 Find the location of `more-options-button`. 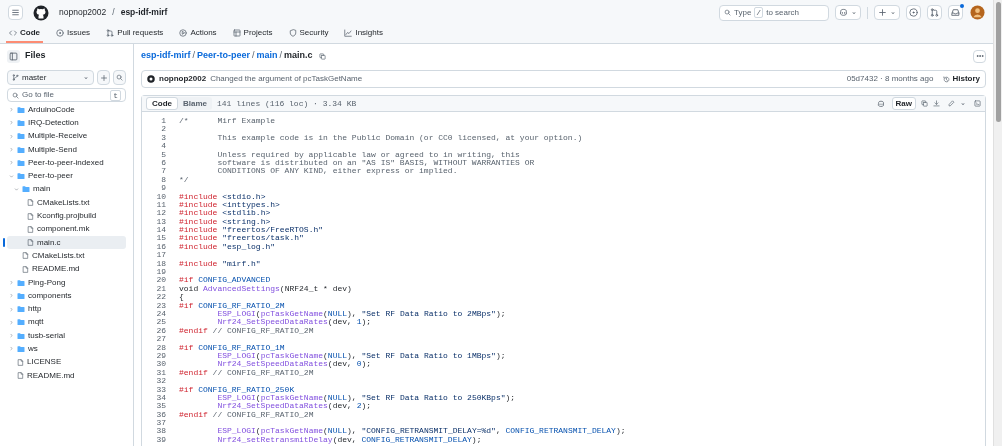

more-options-button is located at coordinates (979, 56).